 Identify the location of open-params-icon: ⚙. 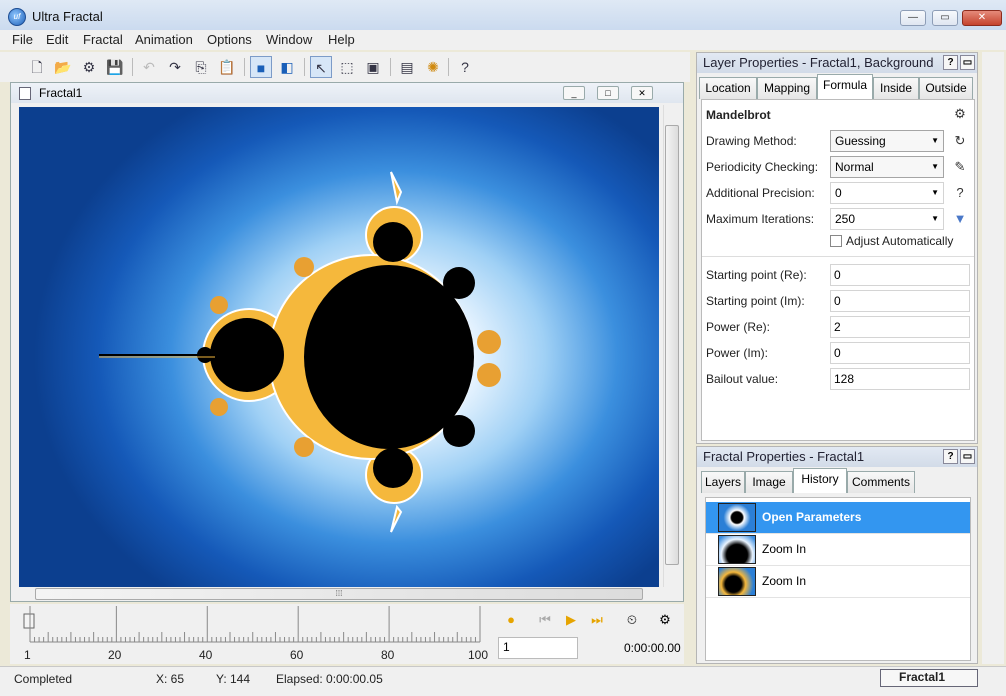
(89, 67).